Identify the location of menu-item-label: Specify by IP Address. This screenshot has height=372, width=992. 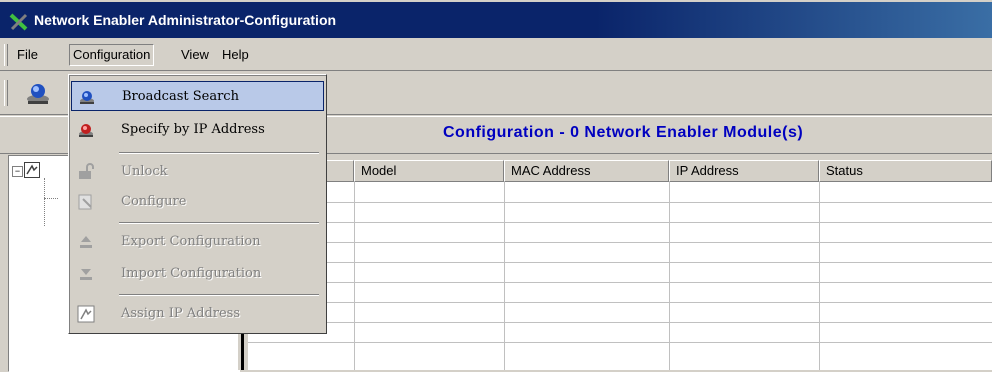
(193, 129).